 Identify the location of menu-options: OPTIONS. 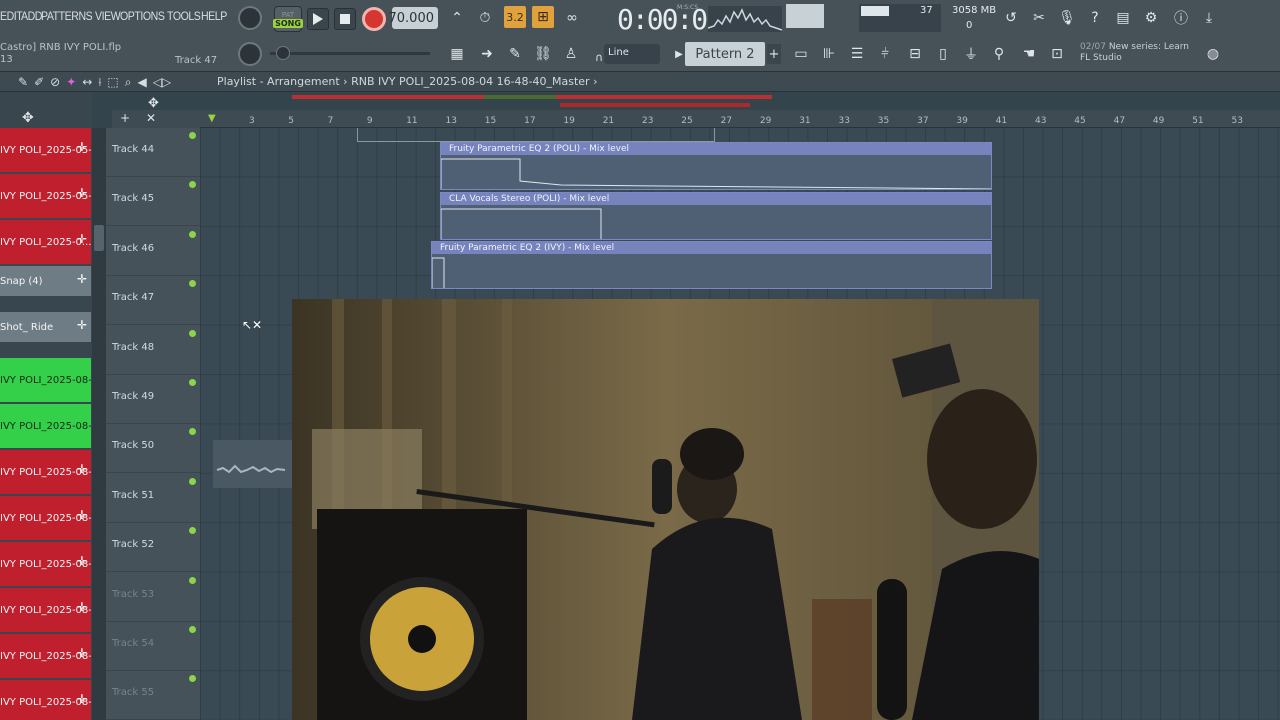
(144, 18).